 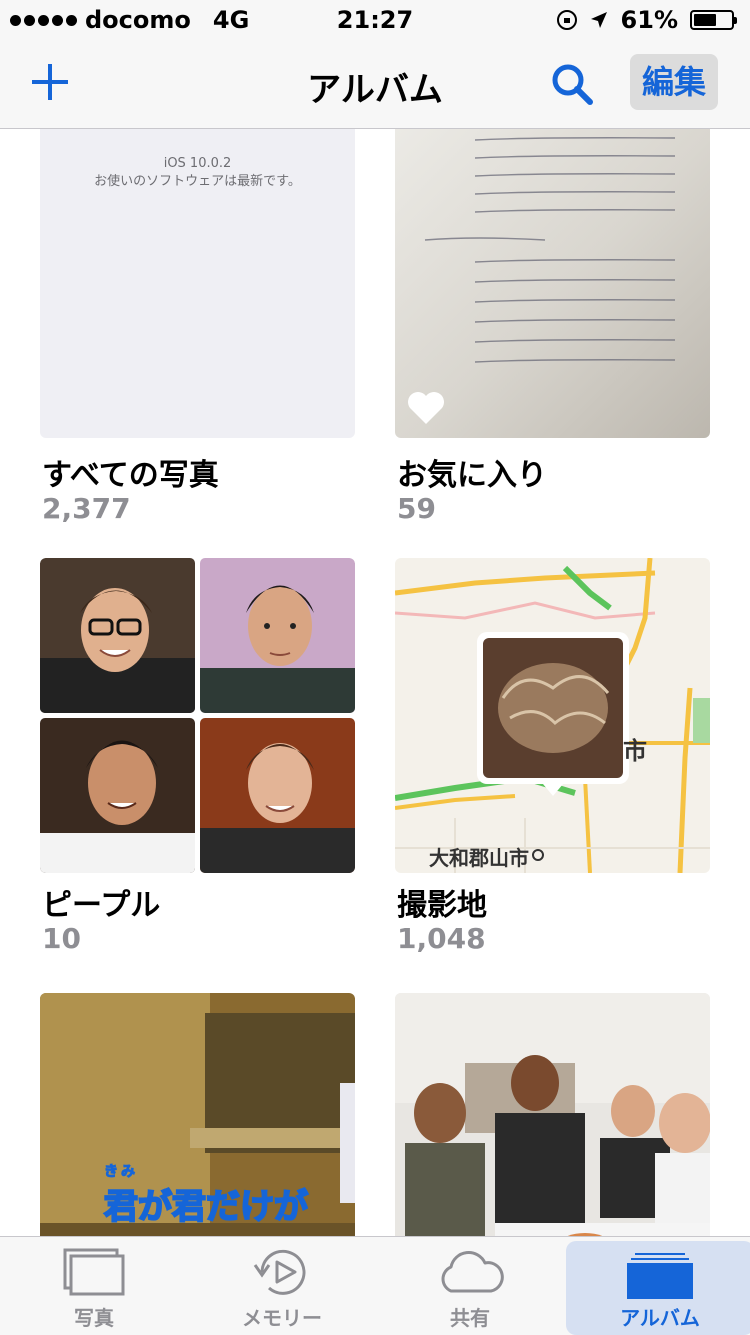 What do you see at coordinates (197, 283) in the screenshot?
I see `album-thumbnail: iOS 10.0.2 お使いのソフトウェアは最新です。` at bounding box center [197, 283].